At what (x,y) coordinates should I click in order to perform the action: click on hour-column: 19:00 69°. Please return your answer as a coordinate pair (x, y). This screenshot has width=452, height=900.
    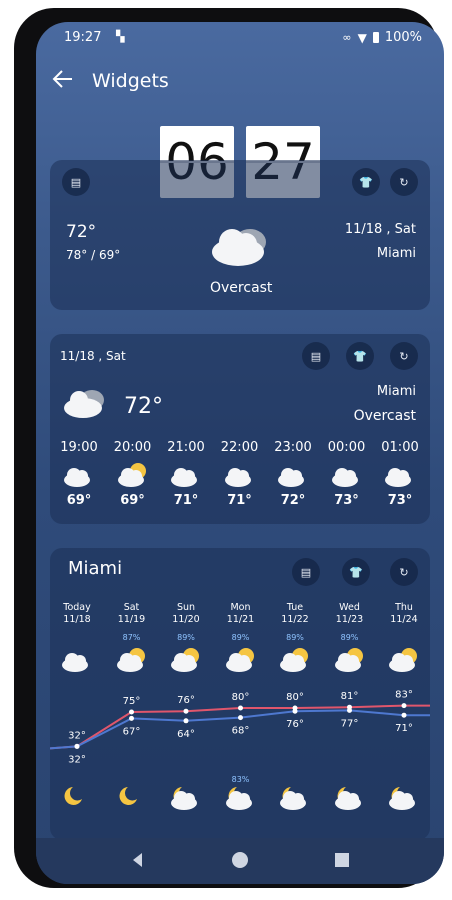
    Looking at the image, I should click on (79, 474).